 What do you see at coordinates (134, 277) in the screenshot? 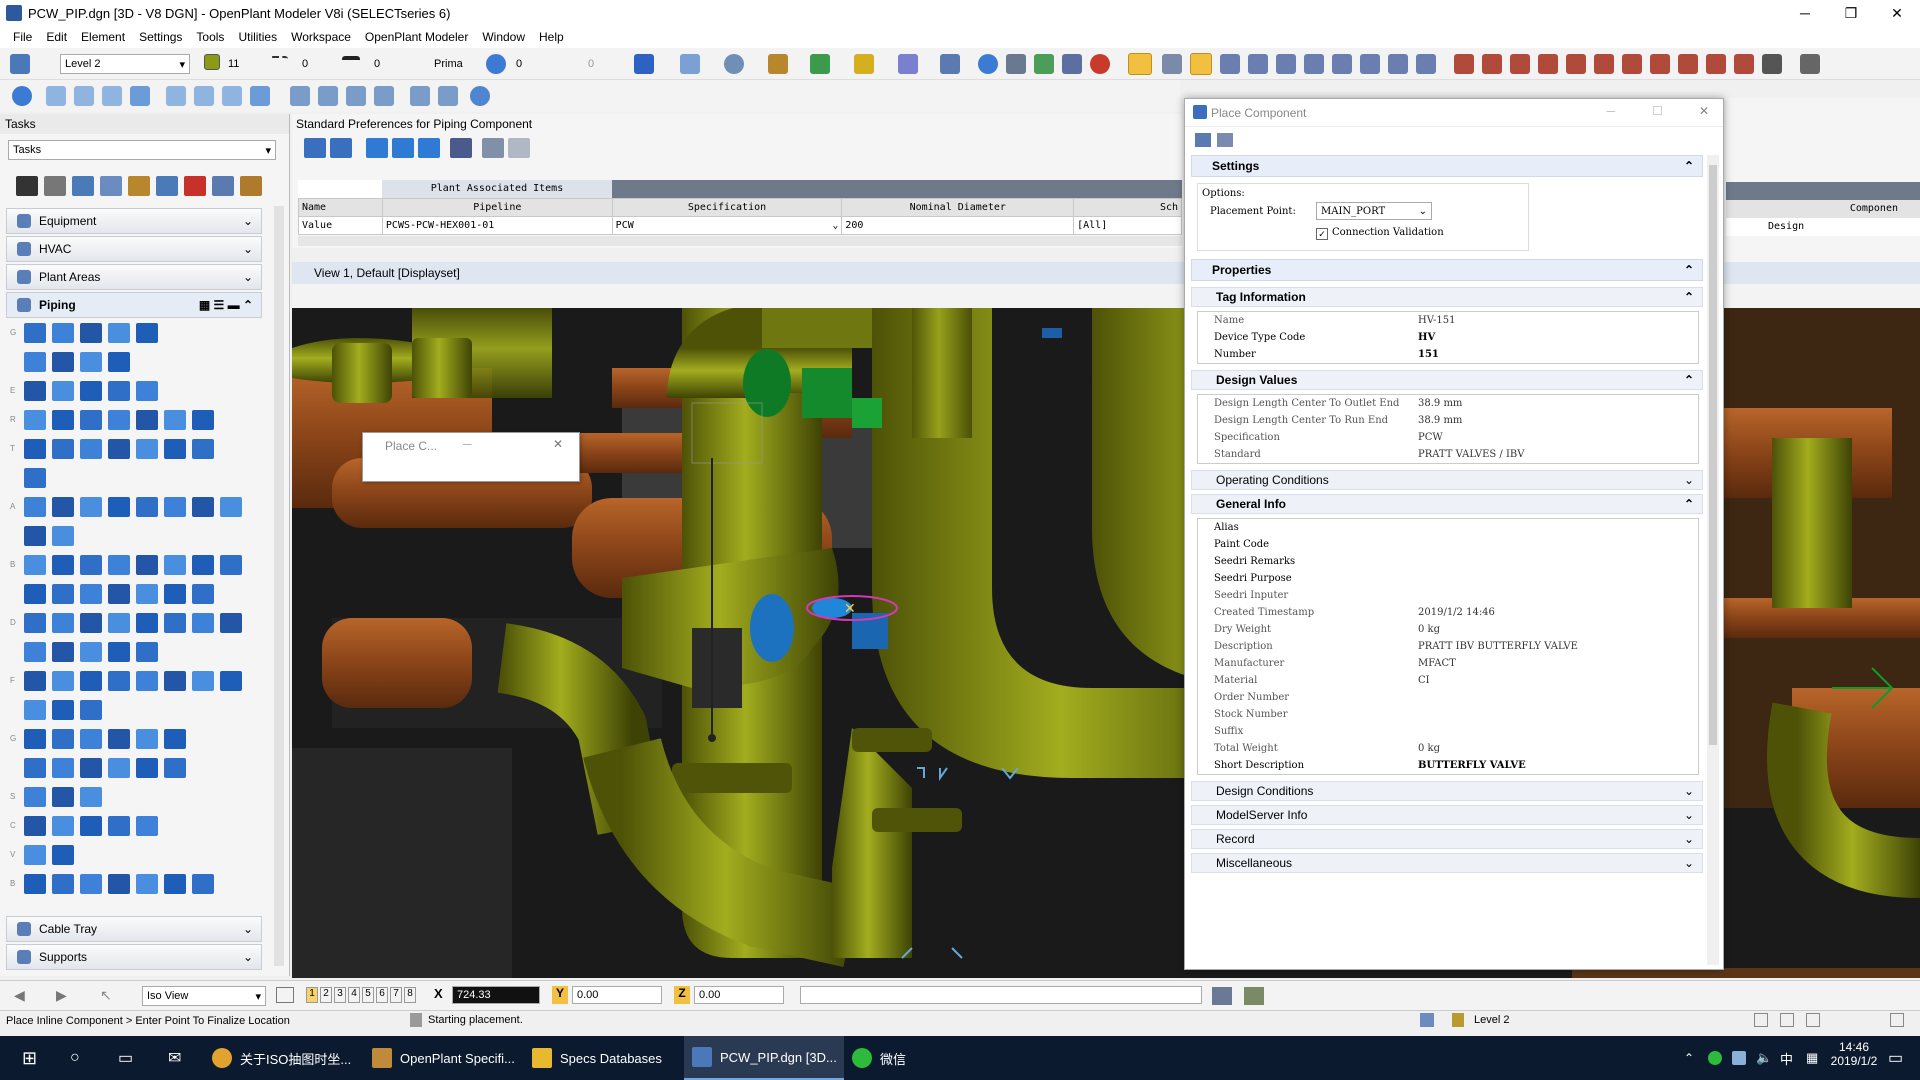
I see `category-plant-areas: Plant Areas ⌄` at bounding box center [134, 277].